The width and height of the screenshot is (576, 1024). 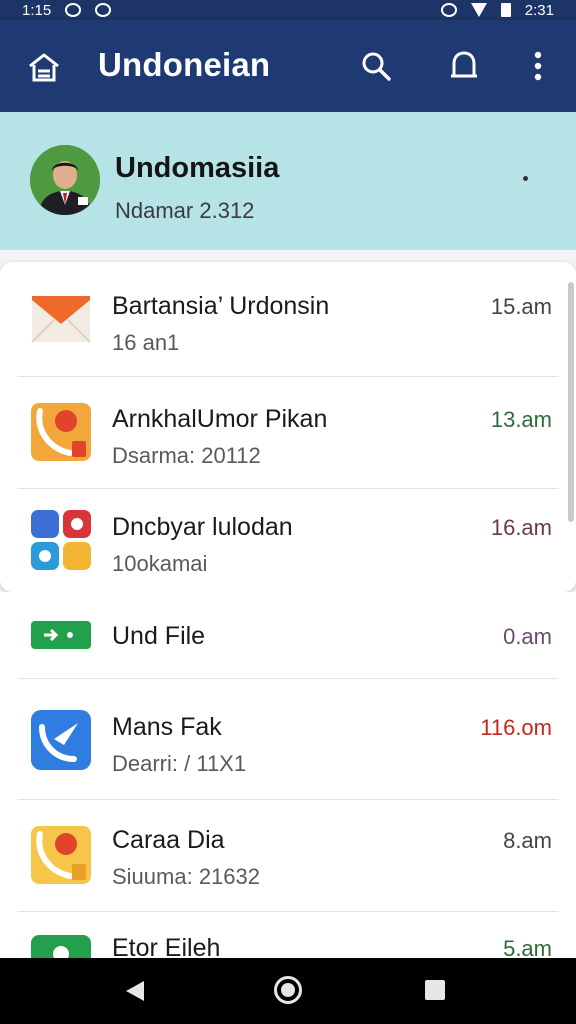 I want to click on item-title: Caraa Dia, so click(x=168, y=840).